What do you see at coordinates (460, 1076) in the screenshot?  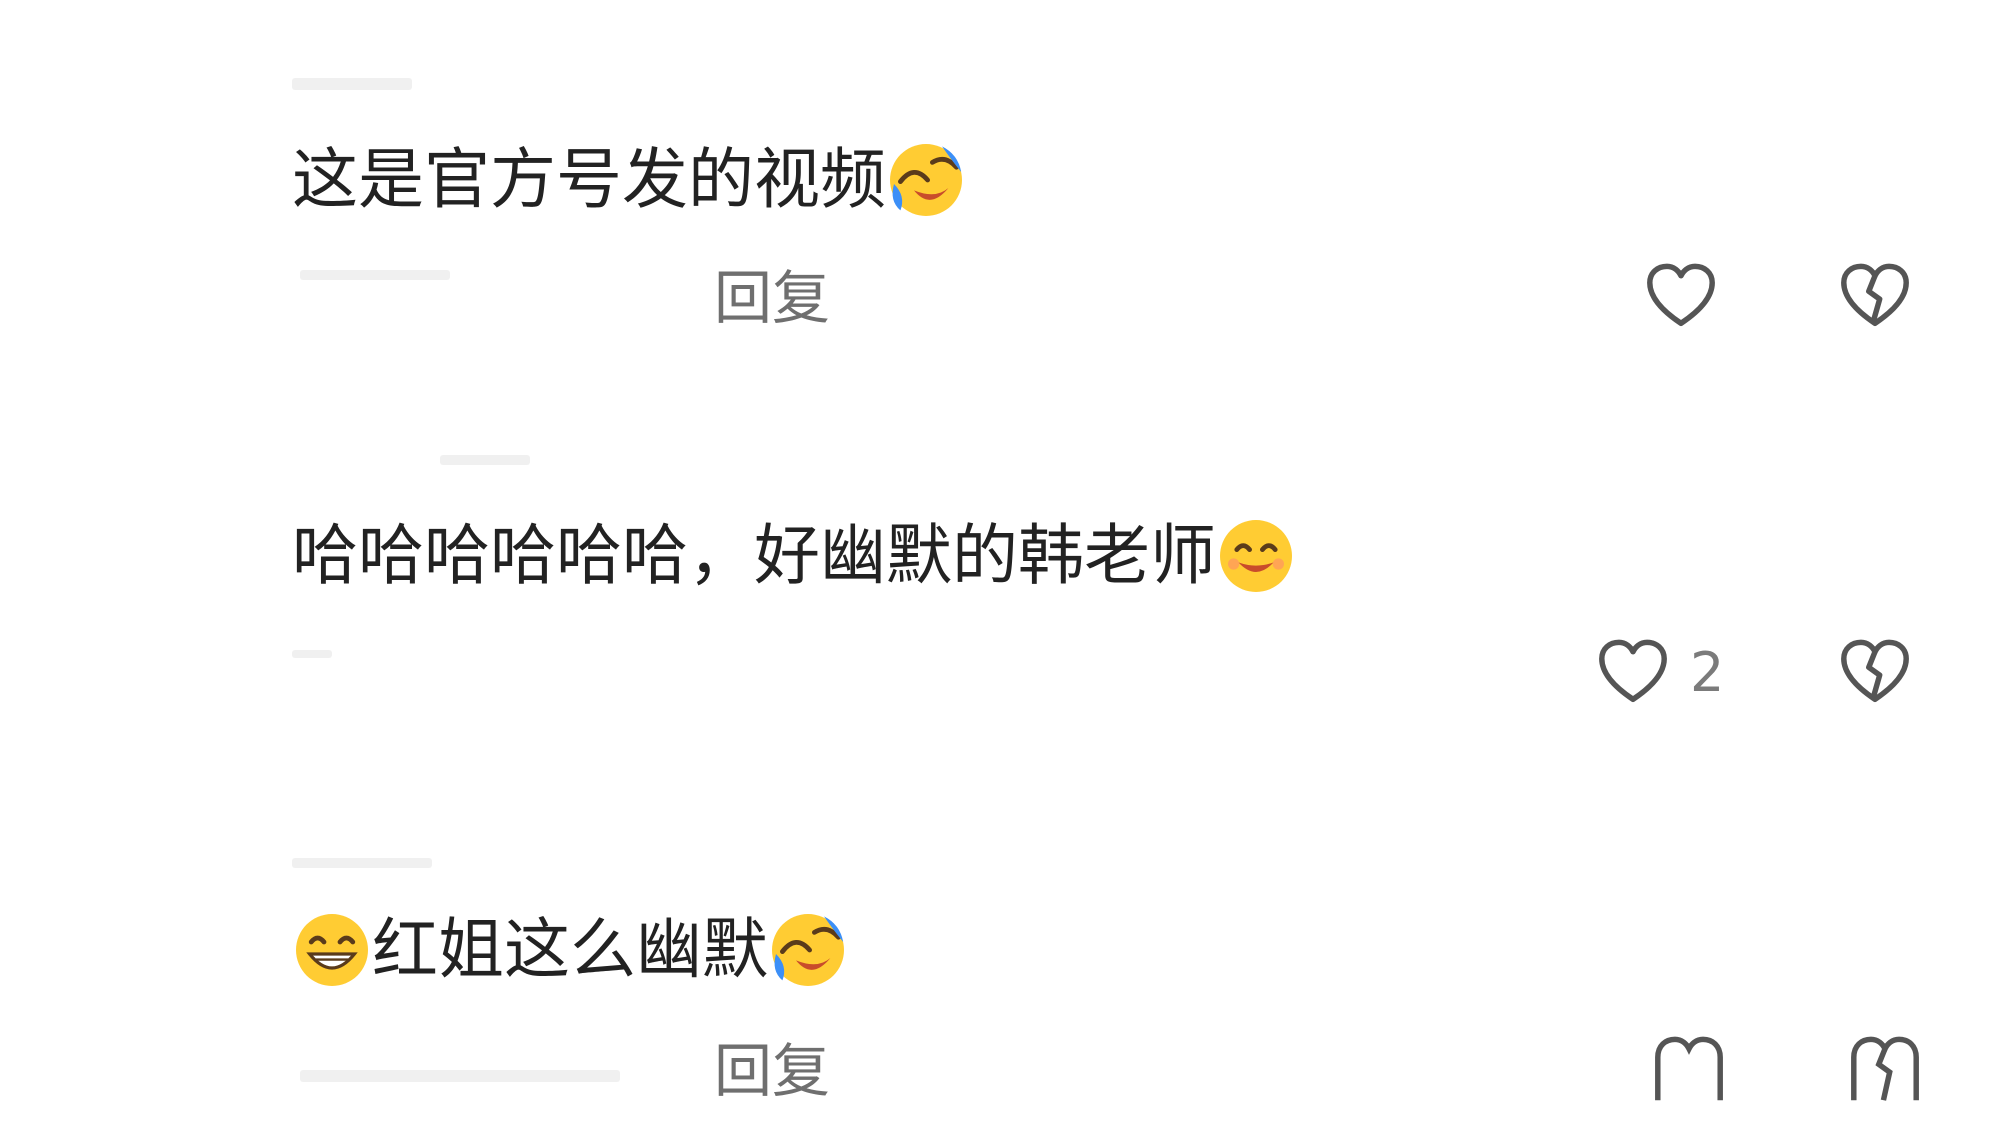 I see `comment-3-meta` at bounding box center [460, 1076].